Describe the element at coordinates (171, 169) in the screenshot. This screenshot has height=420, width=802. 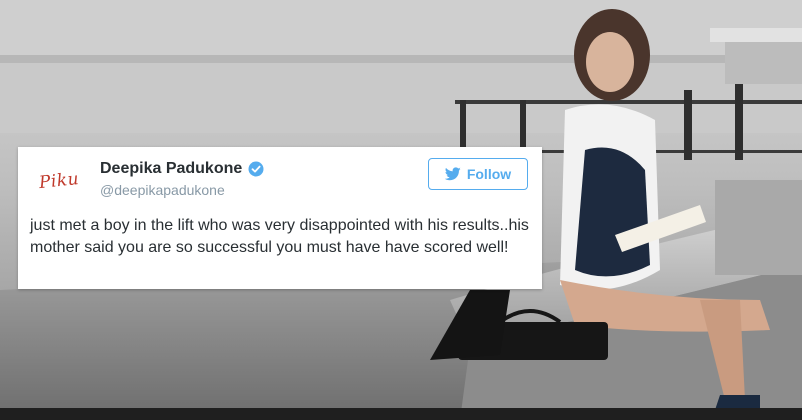
I see `display-name: Deepika Padukone` at that location.